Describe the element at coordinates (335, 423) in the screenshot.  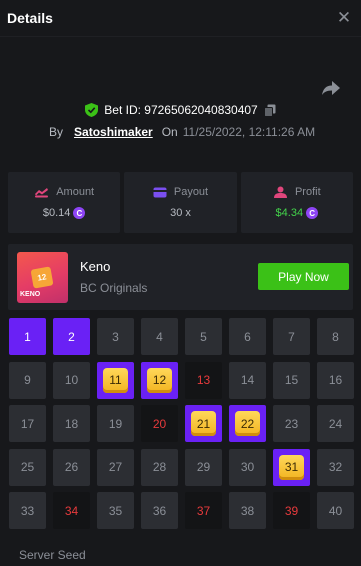
I see `keno-cell: 24` at that location.